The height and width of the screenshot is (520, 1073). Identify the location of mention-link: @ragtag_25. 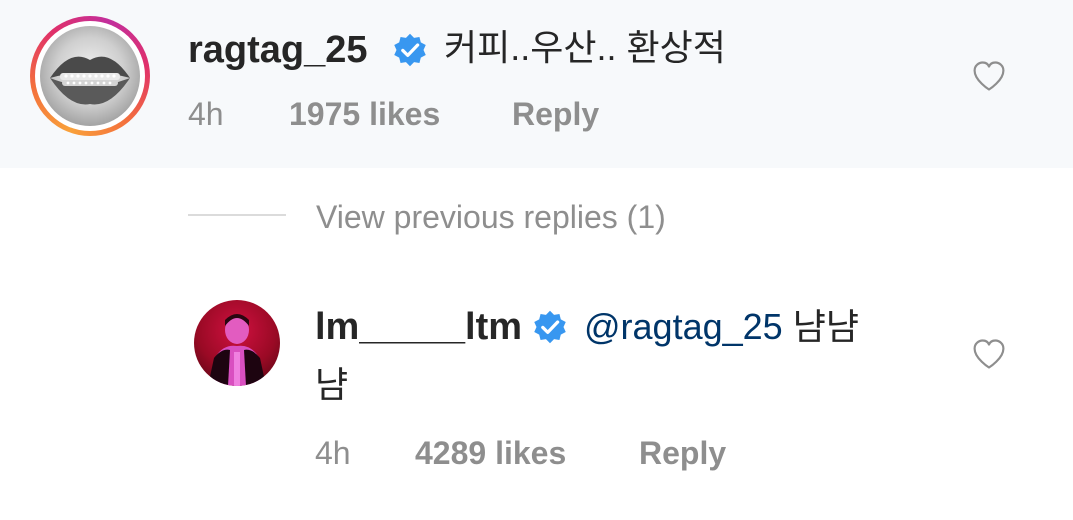
(683, 326).